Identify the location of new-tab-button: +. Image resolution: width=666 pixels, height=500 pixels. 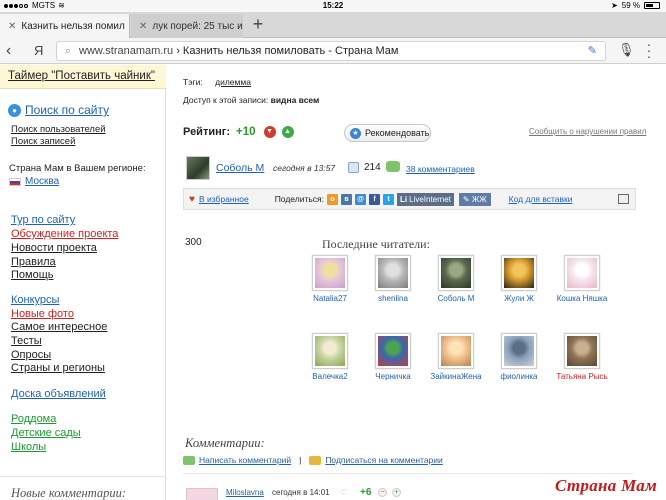
(258, 25).